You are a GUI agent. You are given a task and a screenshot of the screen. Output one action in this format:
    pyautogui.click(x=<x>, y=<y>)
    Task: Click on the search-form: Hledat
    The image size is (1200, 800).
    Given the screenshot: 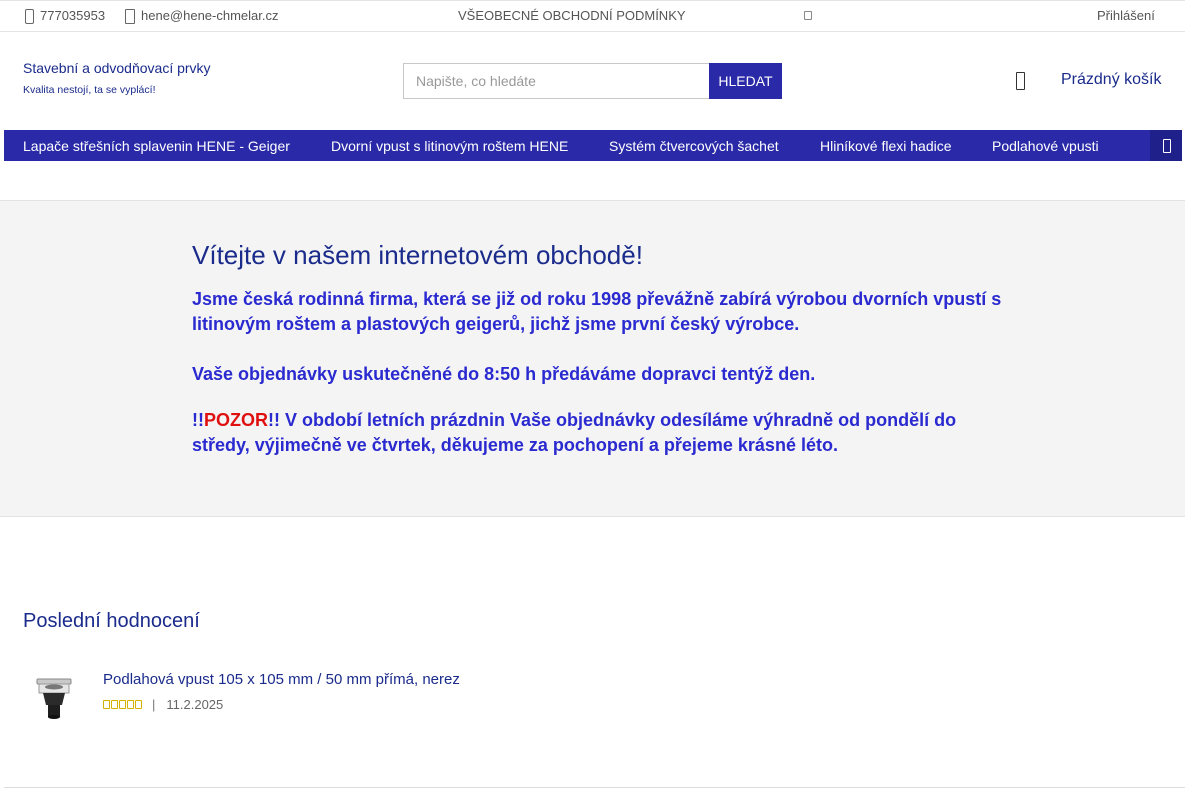 What is the action you would take?
    pyautogui.click(x=592, y=81)
    